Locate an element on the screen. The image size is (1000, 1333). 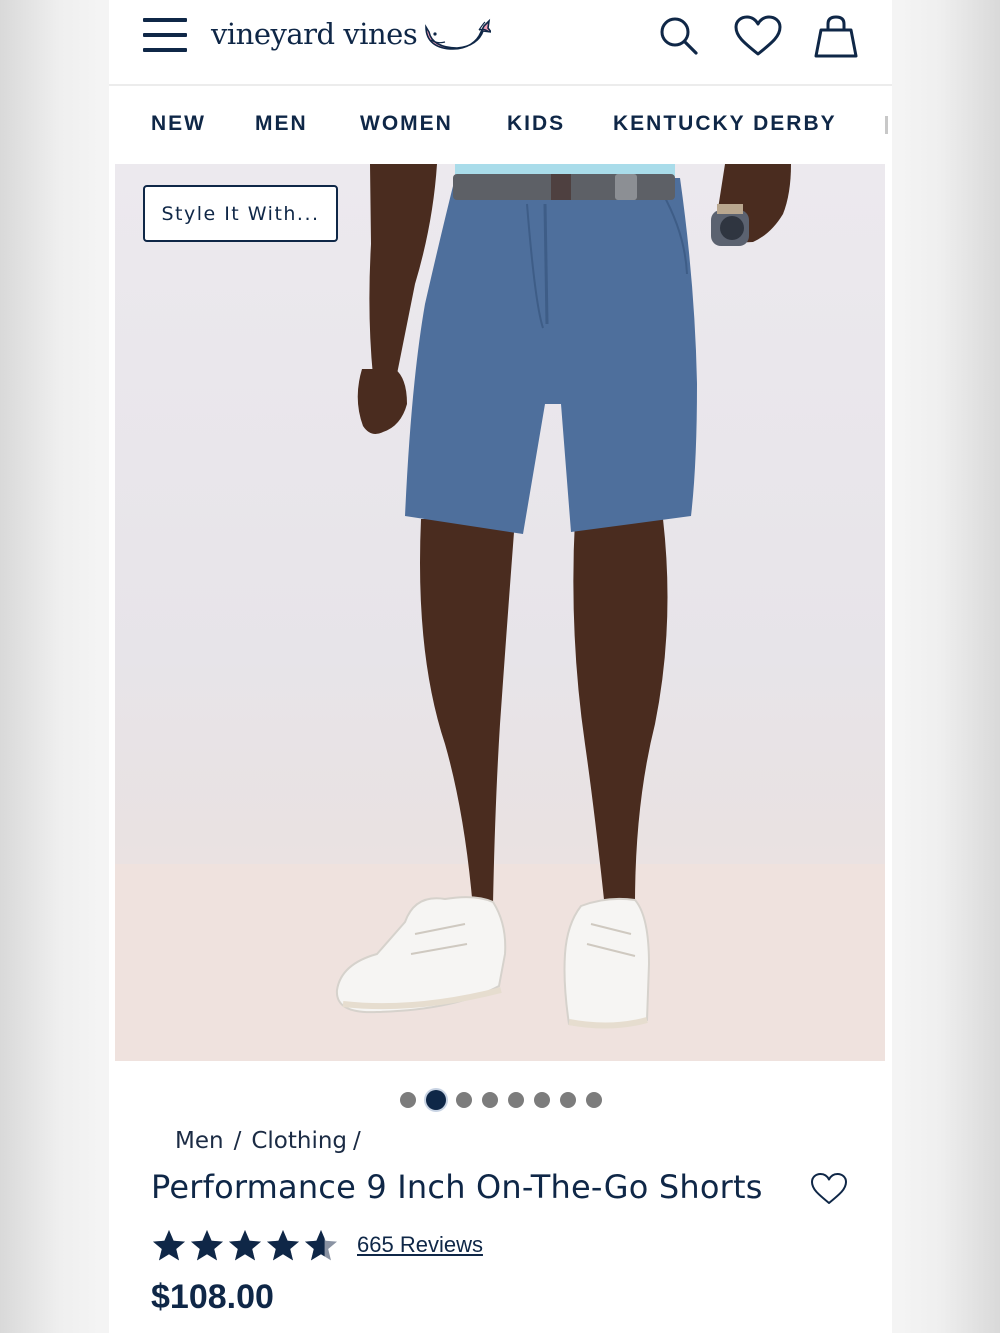
nav-item-new: NEW is located at coordinates (178, 124).